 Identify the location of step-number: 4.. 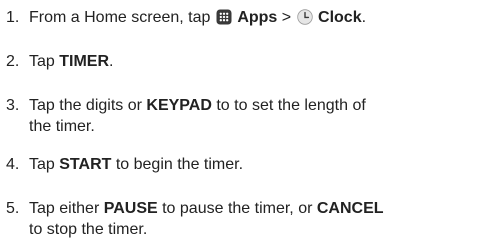
(13, 164).